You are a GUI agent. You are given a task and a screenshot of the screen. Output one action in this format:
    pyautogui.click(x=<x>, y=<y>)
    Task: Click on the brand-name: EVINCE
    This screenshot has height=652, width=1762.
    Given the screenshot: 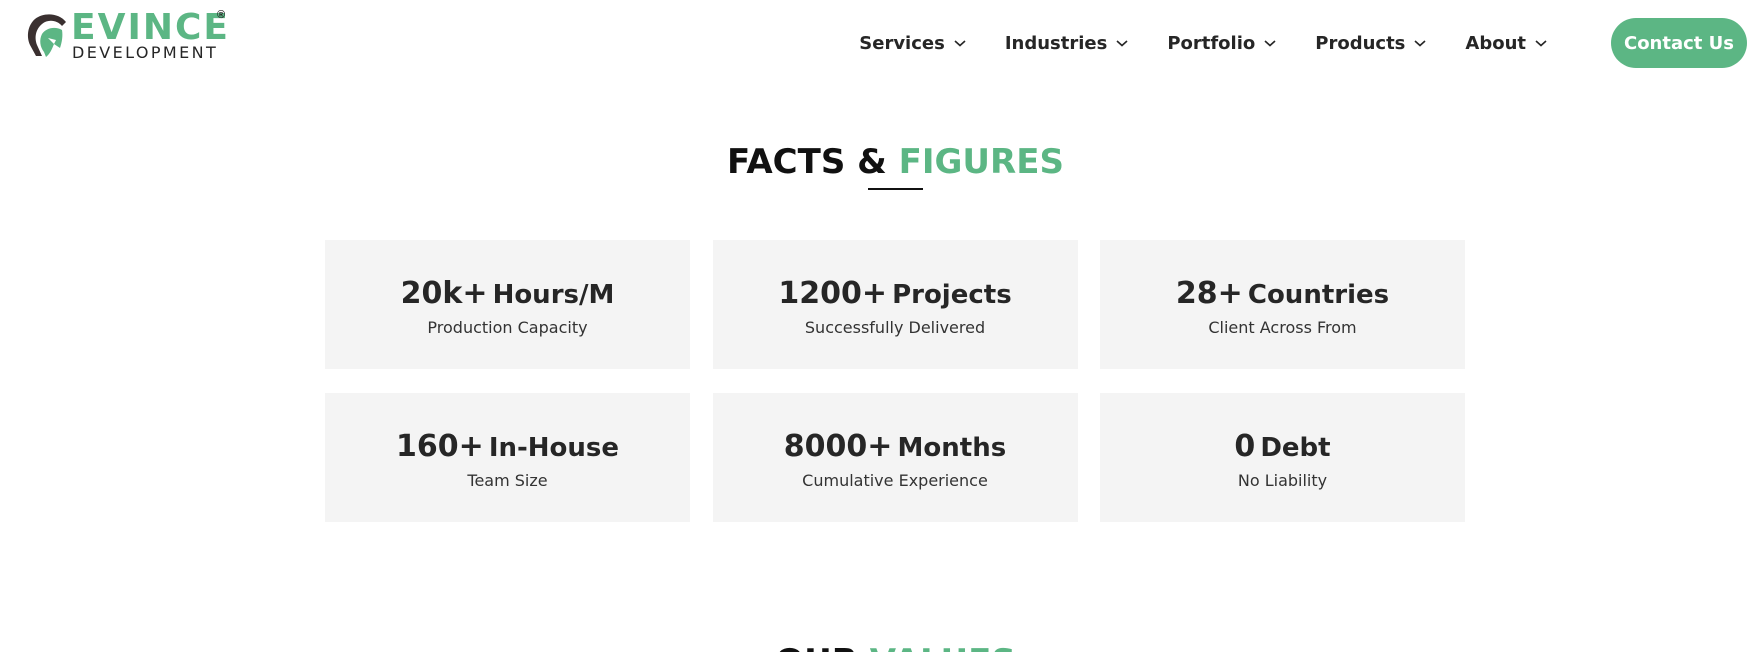 What is the action you would take?
    pyautogui.click(x=150, y=27)
    